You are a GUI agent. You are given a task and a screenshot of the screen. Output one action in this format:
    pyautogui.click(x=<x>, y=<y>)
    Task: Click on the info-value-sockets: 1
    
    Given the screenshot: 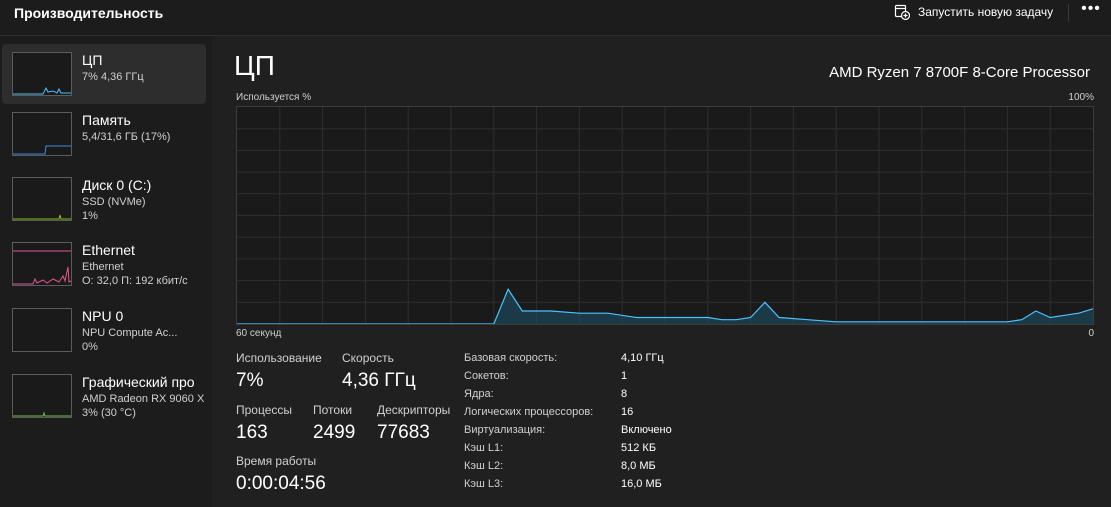 What is the action you would take?
    pyautogui.click(x=624, y=376)
    